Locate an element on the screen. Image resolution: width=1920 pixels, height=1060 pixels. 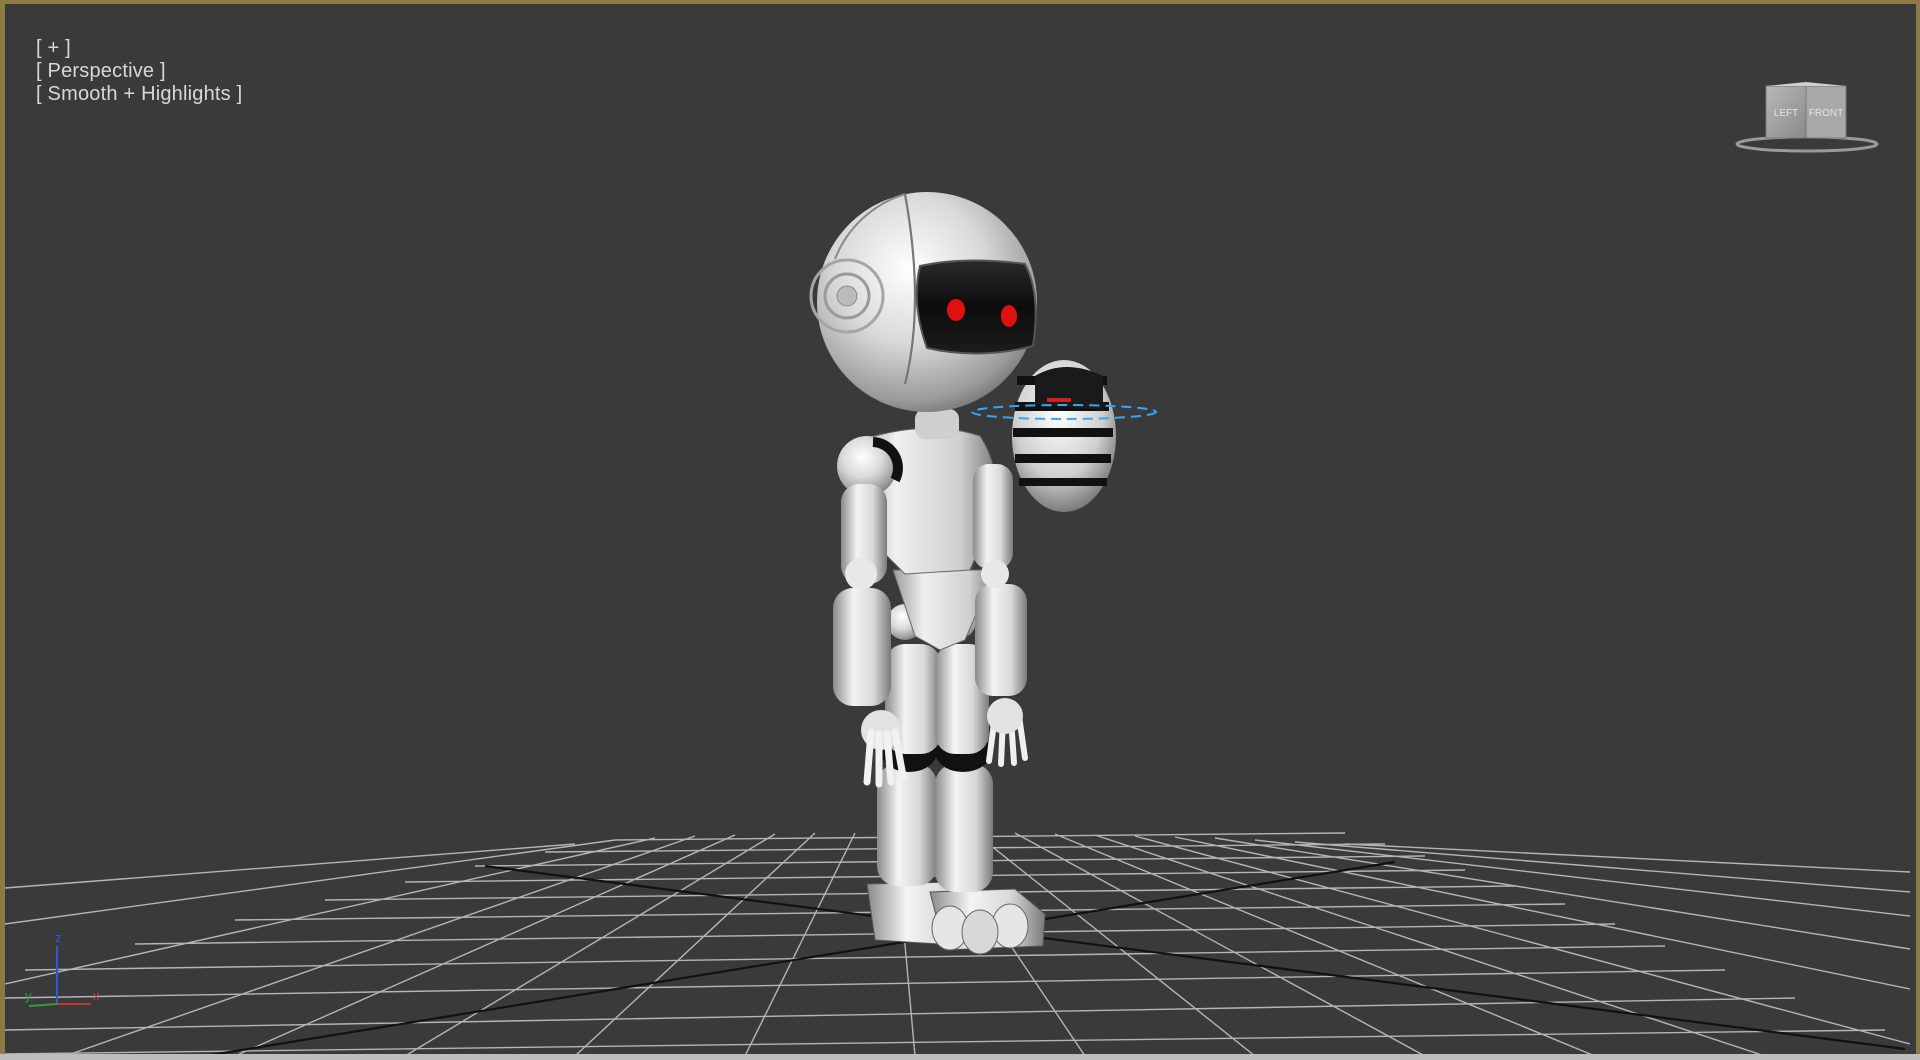
axis-y-label: y is located at coordinates (28, 995).